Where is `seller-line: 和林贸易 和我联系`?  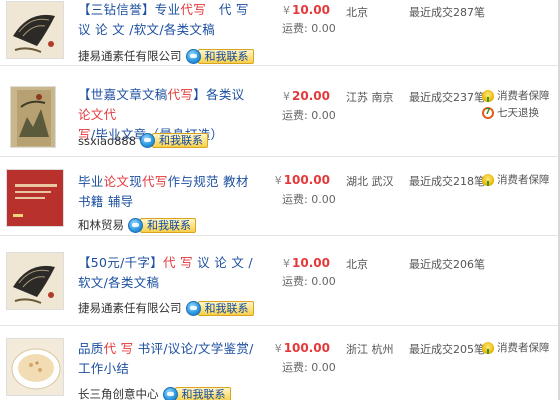
seller-line: 和林贸易 和我联系 is located at coordinates (137, 225).